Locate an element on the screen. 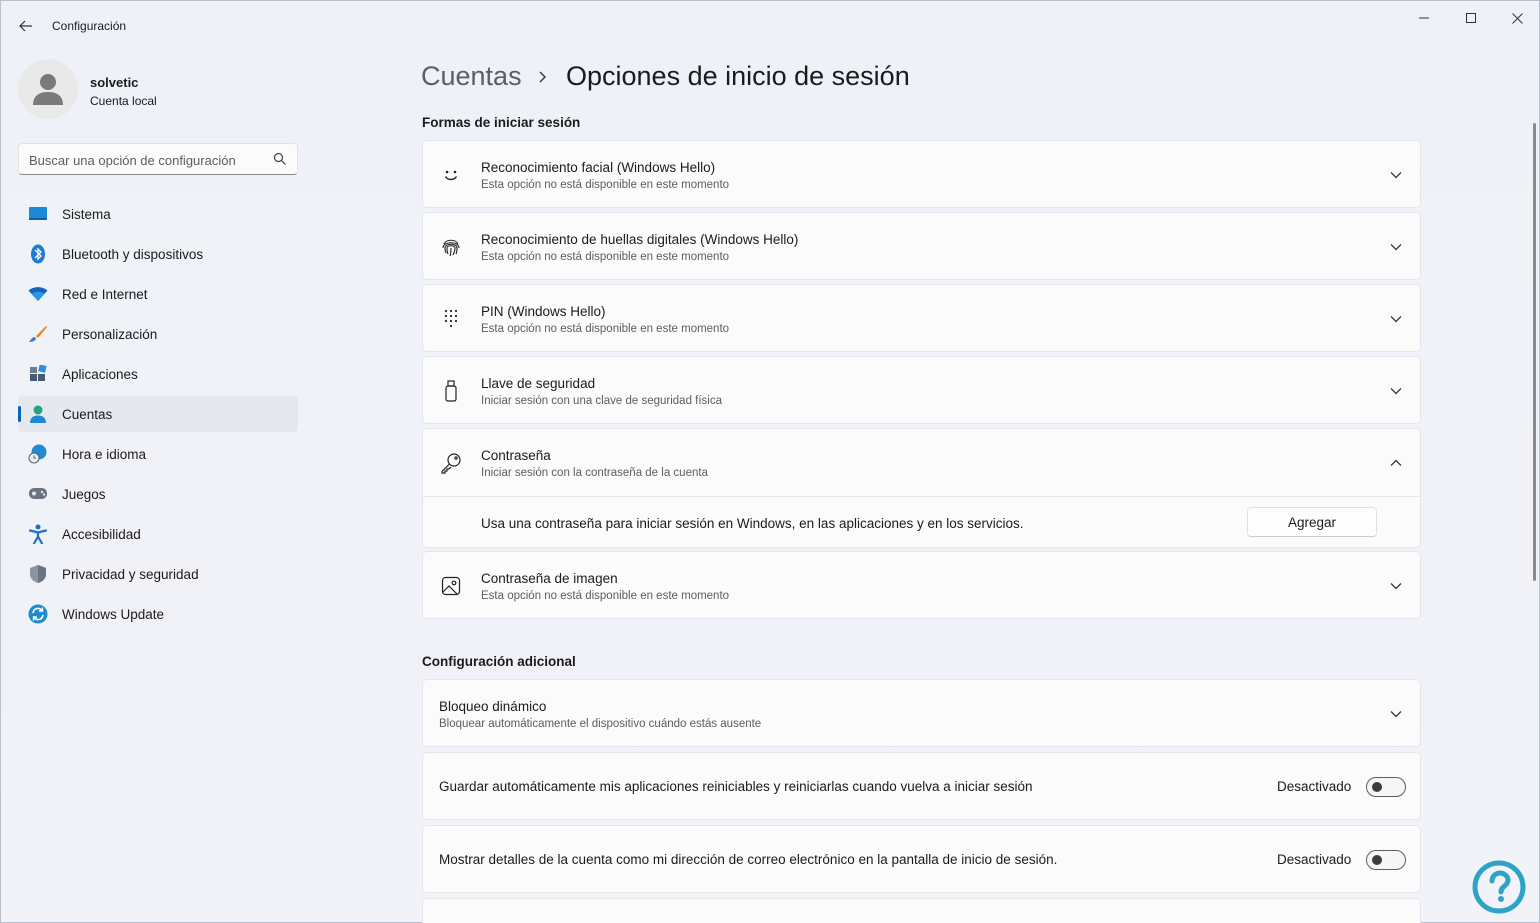 The height and width of the screenshot is (923, 1540). person-icon is located at coordinates (38, 414).